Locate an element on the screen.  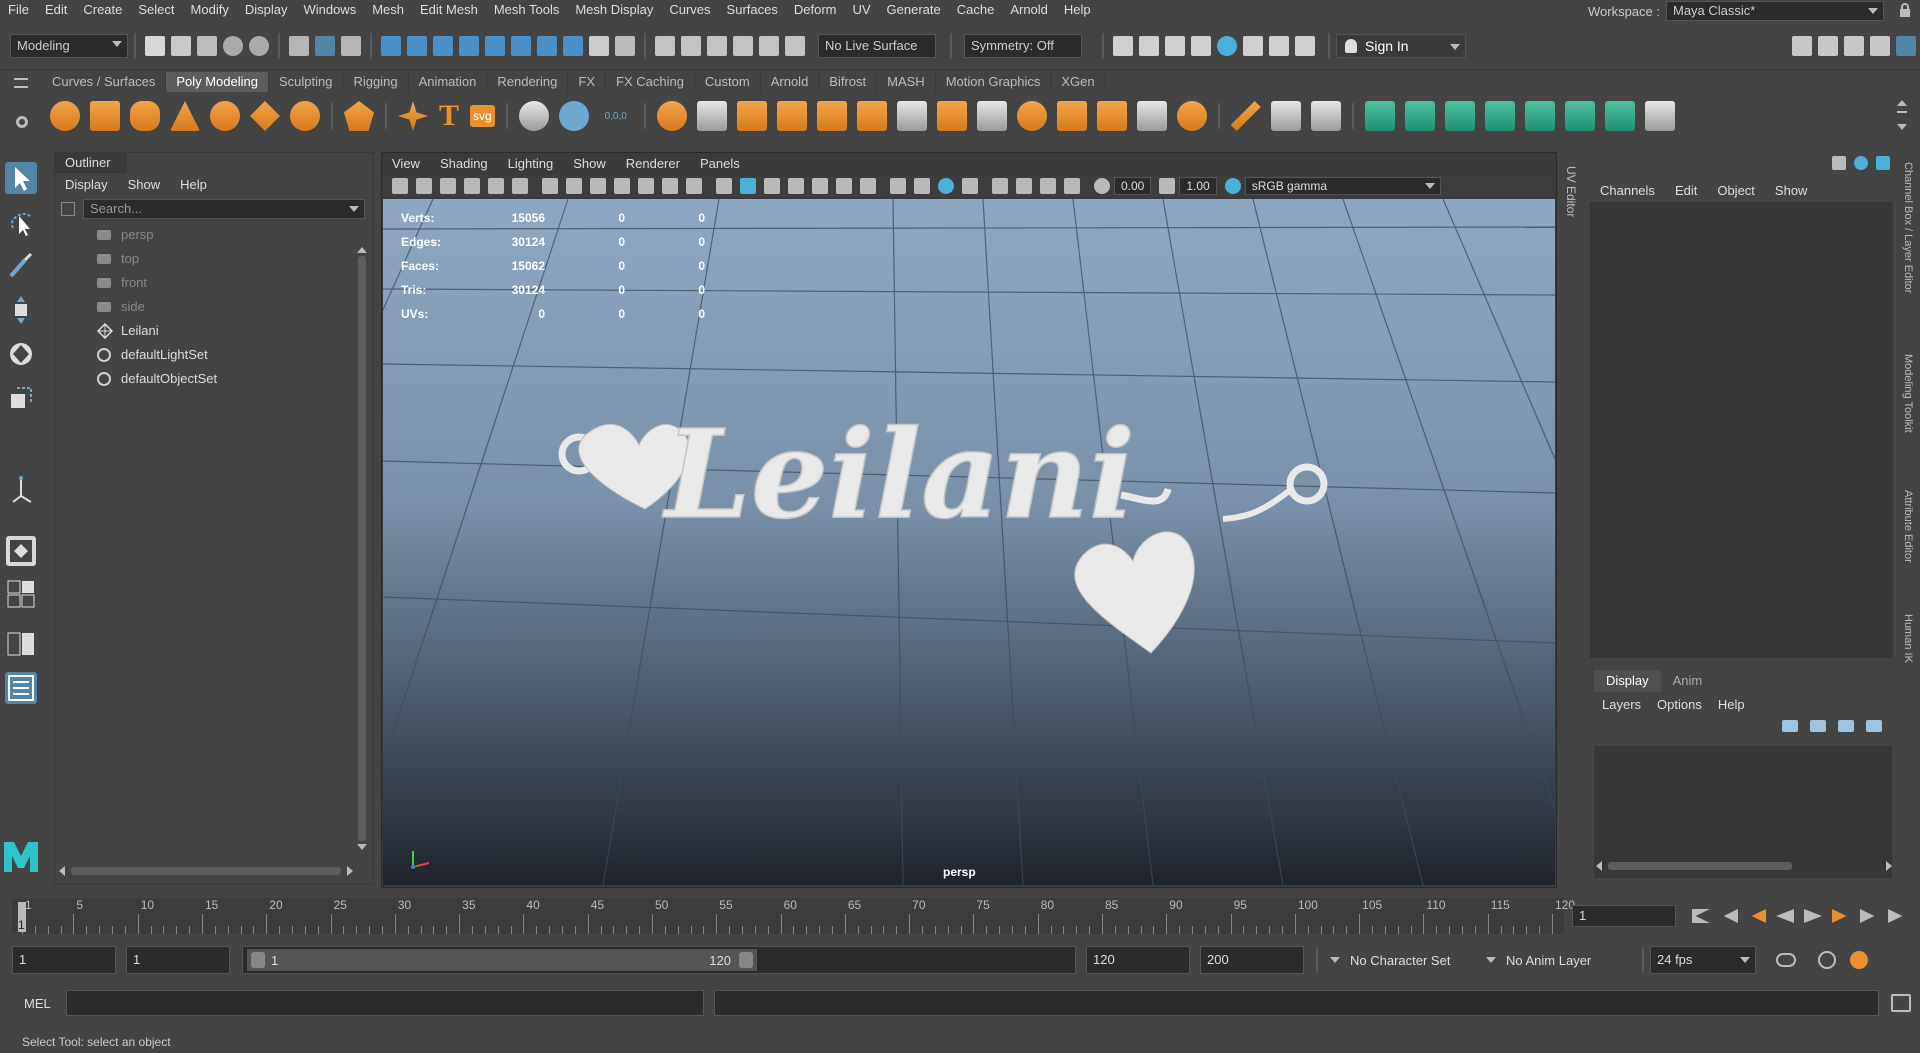
x-ray-icon is located at coordinates (1024, 186).